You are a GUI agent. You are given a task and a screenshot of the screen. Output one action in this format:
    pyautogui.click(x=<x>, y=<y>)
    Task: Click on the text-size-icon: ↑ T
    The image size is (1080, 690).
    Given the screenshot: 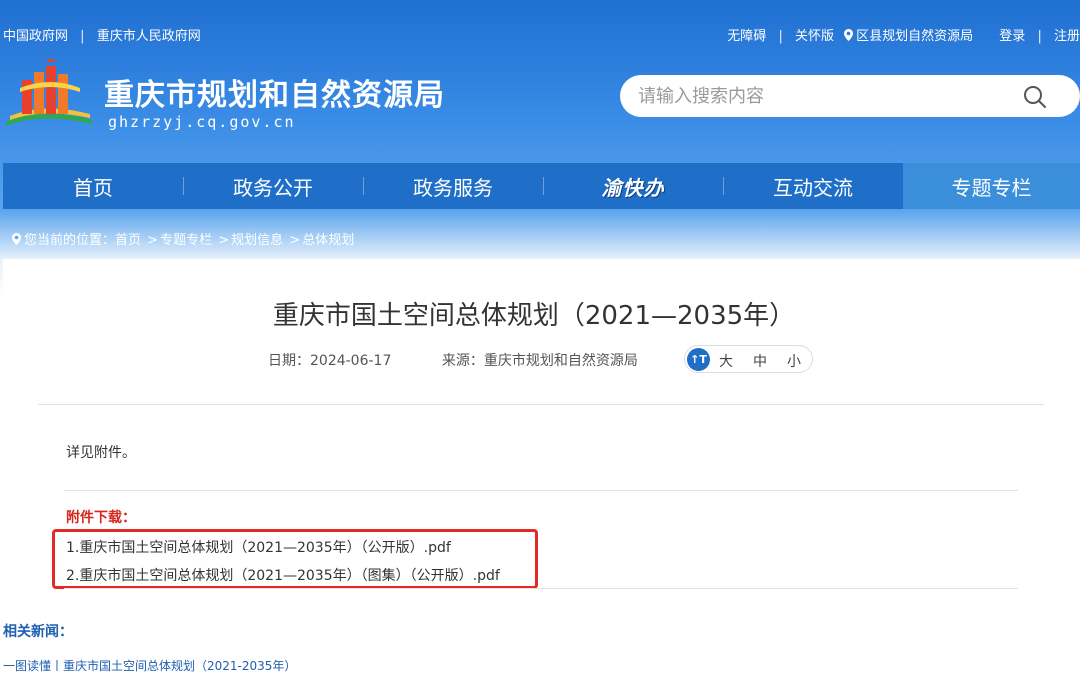 What is the action you would take?
    pyautogui.click(x=698, y=359)
    